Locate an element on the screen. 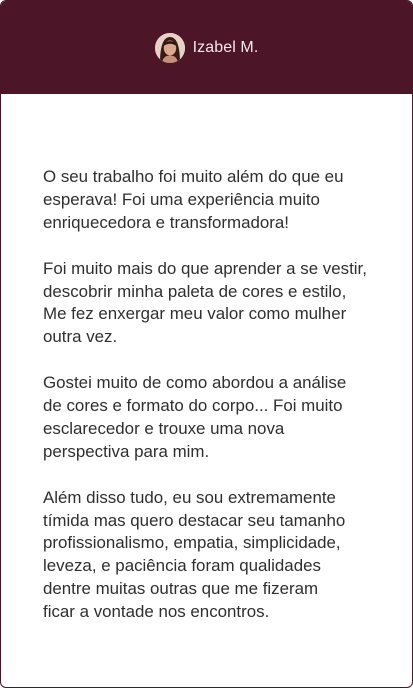  testimonial-header: Izabel M. is located at coordinates (206, 47).